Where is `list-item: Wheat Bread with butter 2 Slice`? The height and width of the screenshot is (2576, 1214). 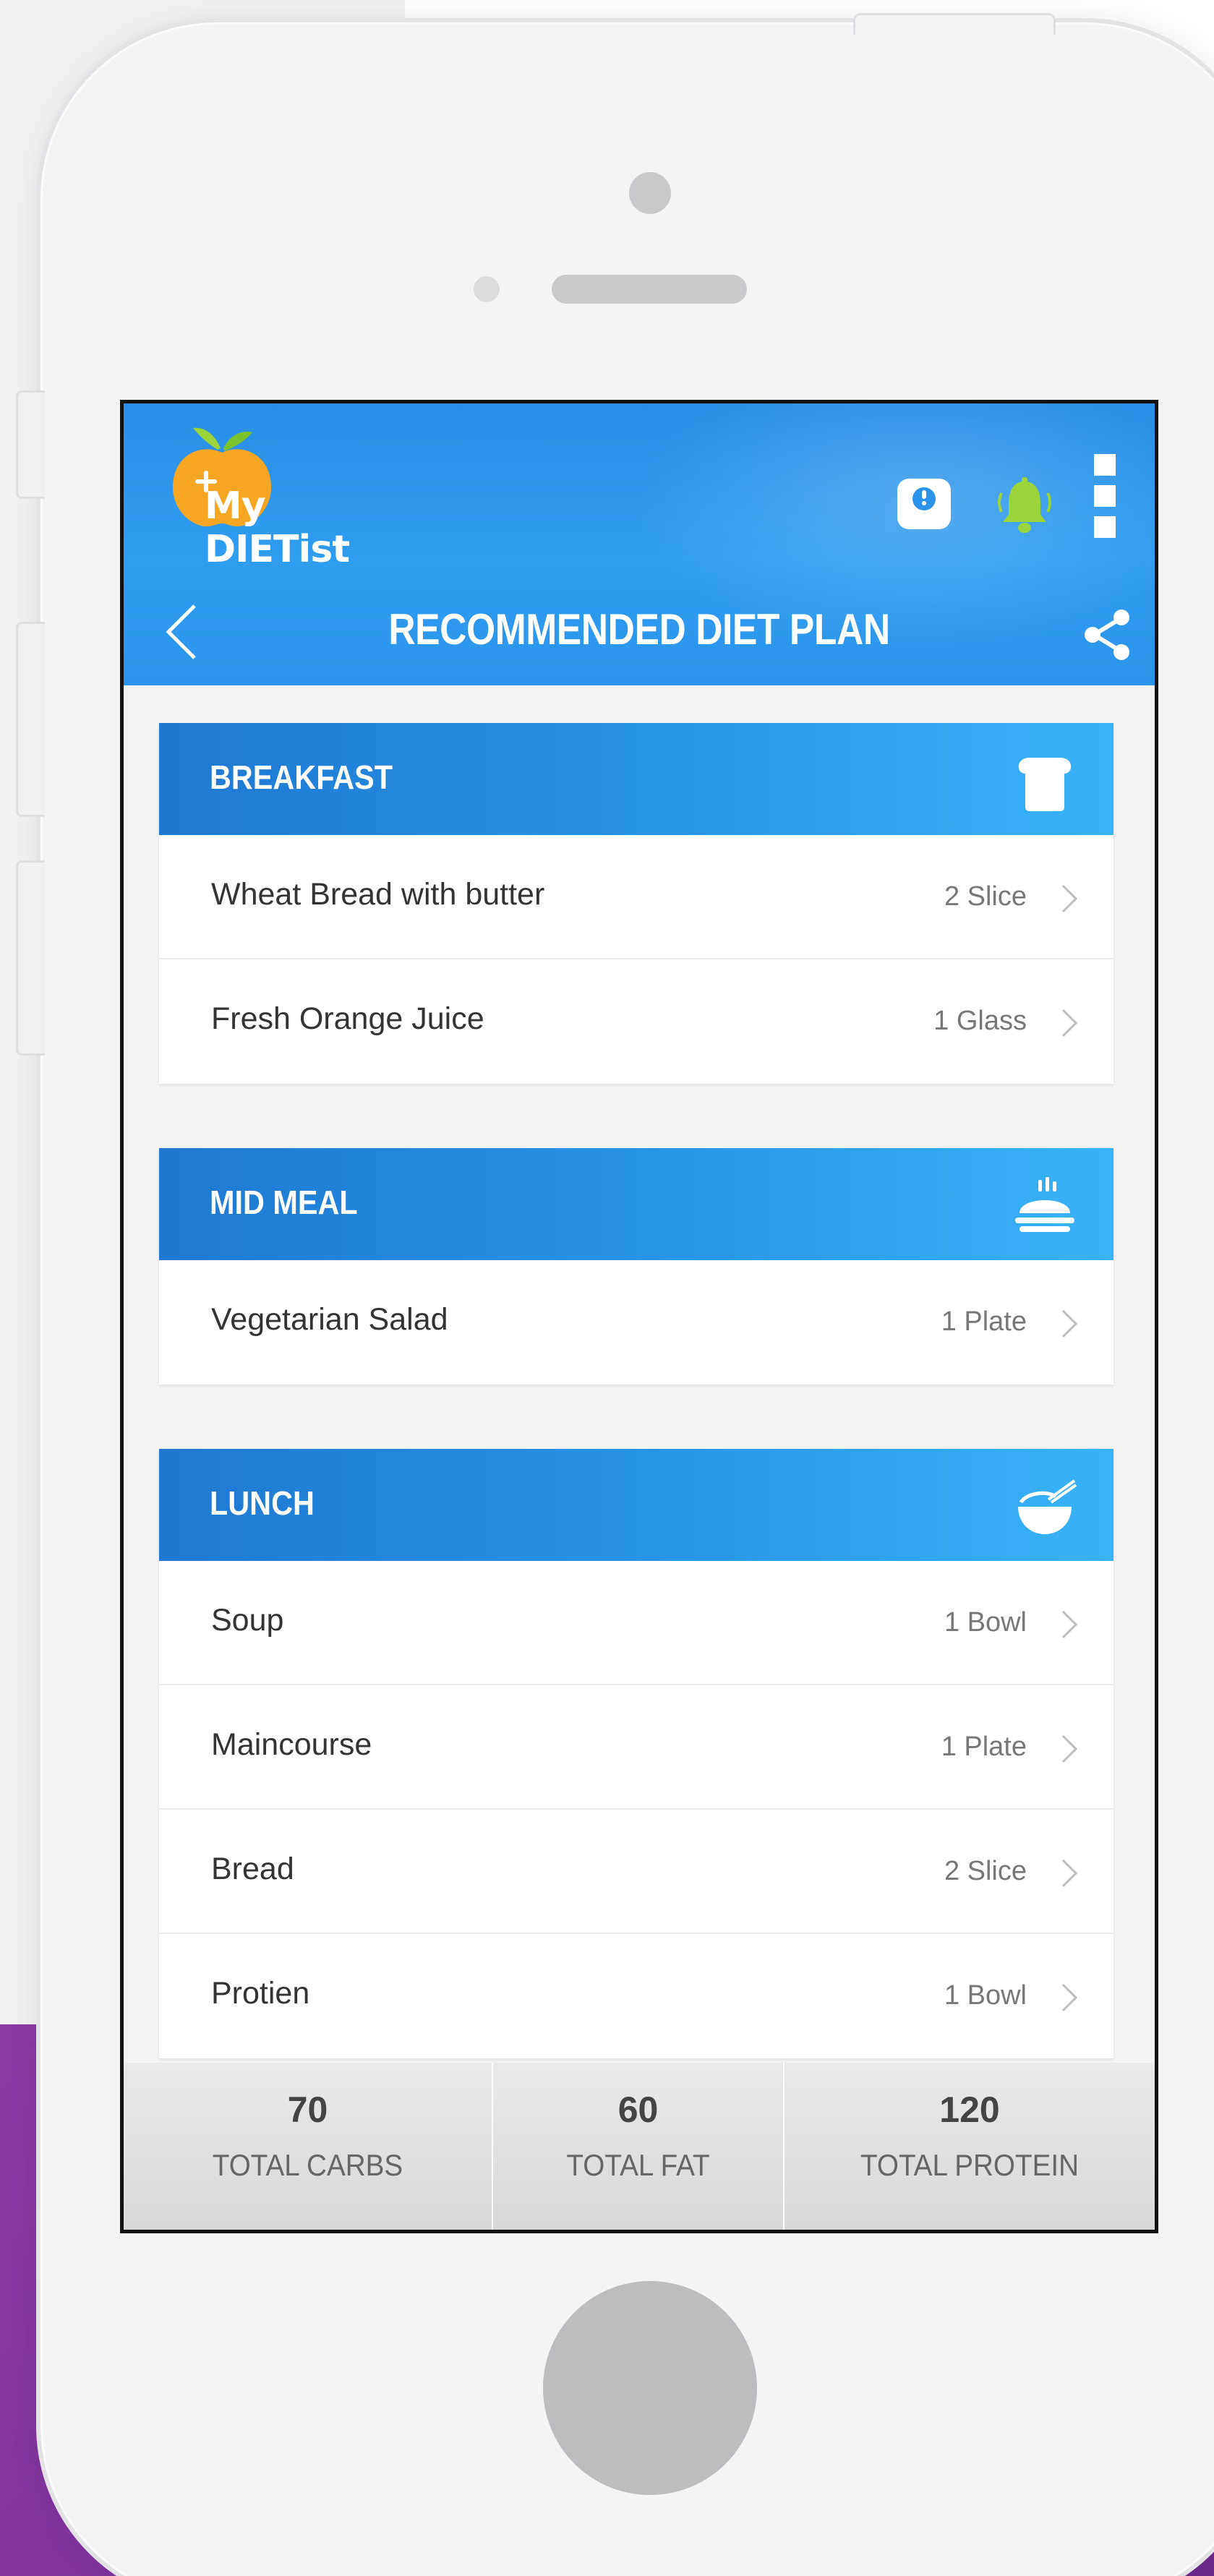 list-item: Wheat Bread with butter 2 Slice is located at coordinates (636, 897).